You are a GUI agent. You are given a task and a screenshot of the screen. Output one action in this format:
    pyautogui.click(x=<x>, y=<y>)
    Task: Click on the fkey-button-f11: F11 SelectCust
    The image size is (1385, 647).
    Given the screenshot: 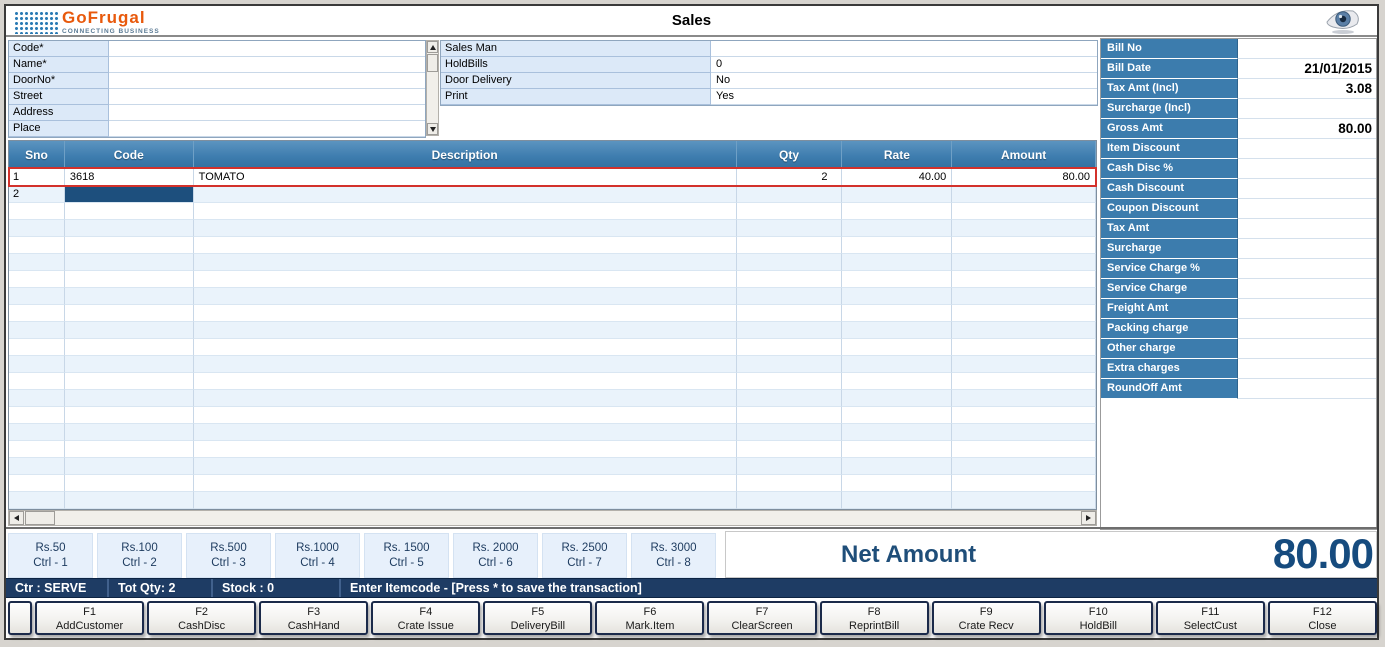 What is the action you would take?
    pyautogui.click(x=1210, y=618)
    